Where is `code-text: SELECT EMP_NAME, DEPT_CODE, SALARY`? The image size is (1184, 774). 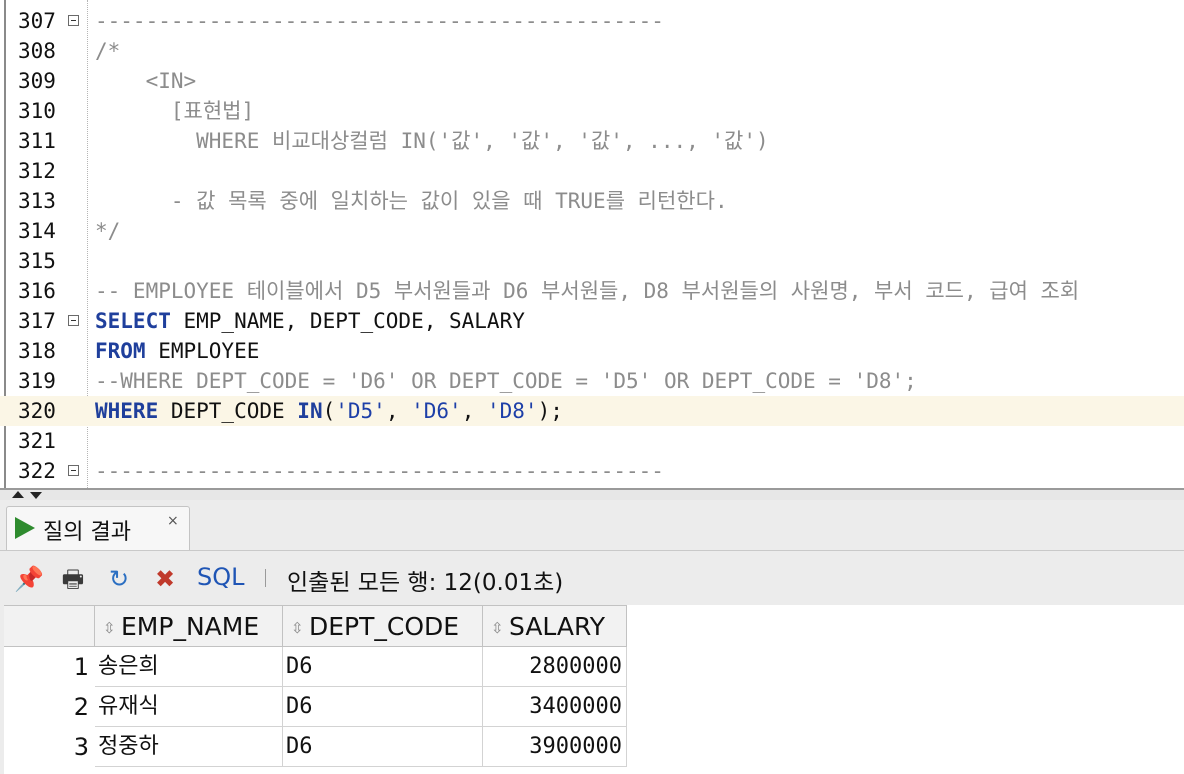 code-text: SELECT EMP_NAME, DEPT_CODE, SALARY is located at coordinates (310, 321).